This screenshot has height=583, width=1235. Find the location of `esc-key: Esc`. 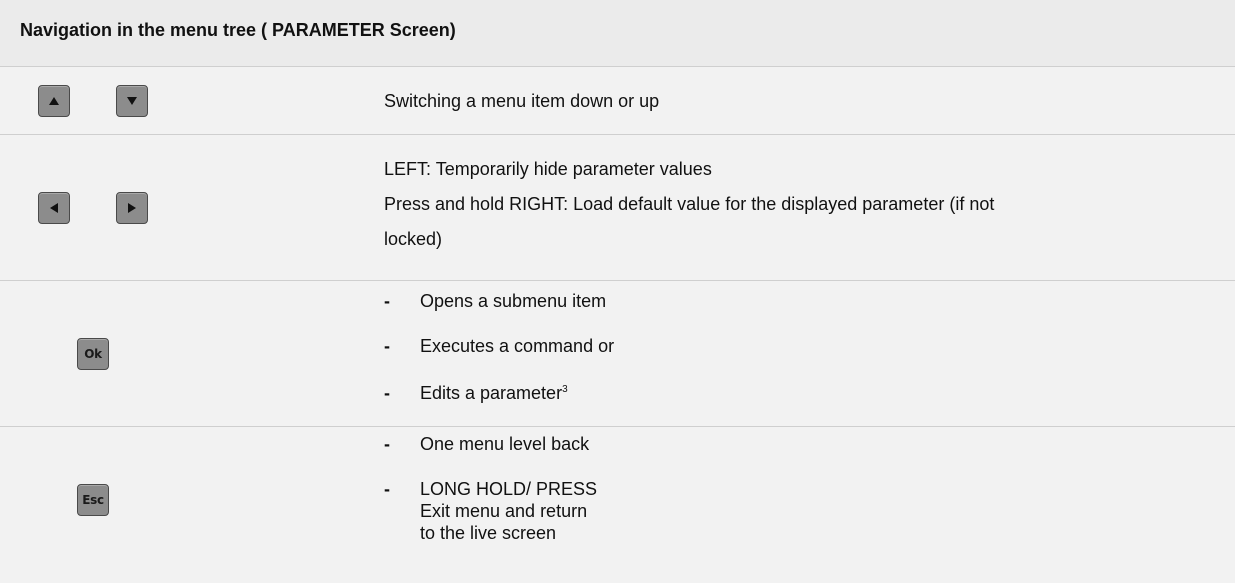

esc-key: Esc is located at coordinates (93, 500).